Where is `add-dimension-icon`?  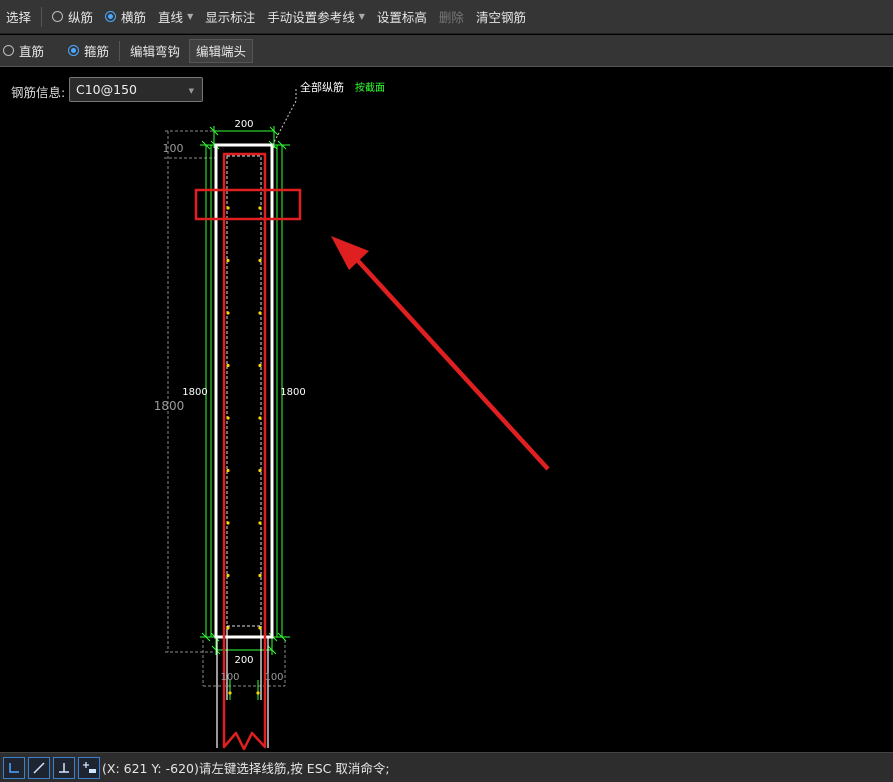 add-dimension-icon is located at coordinates (89, 767).